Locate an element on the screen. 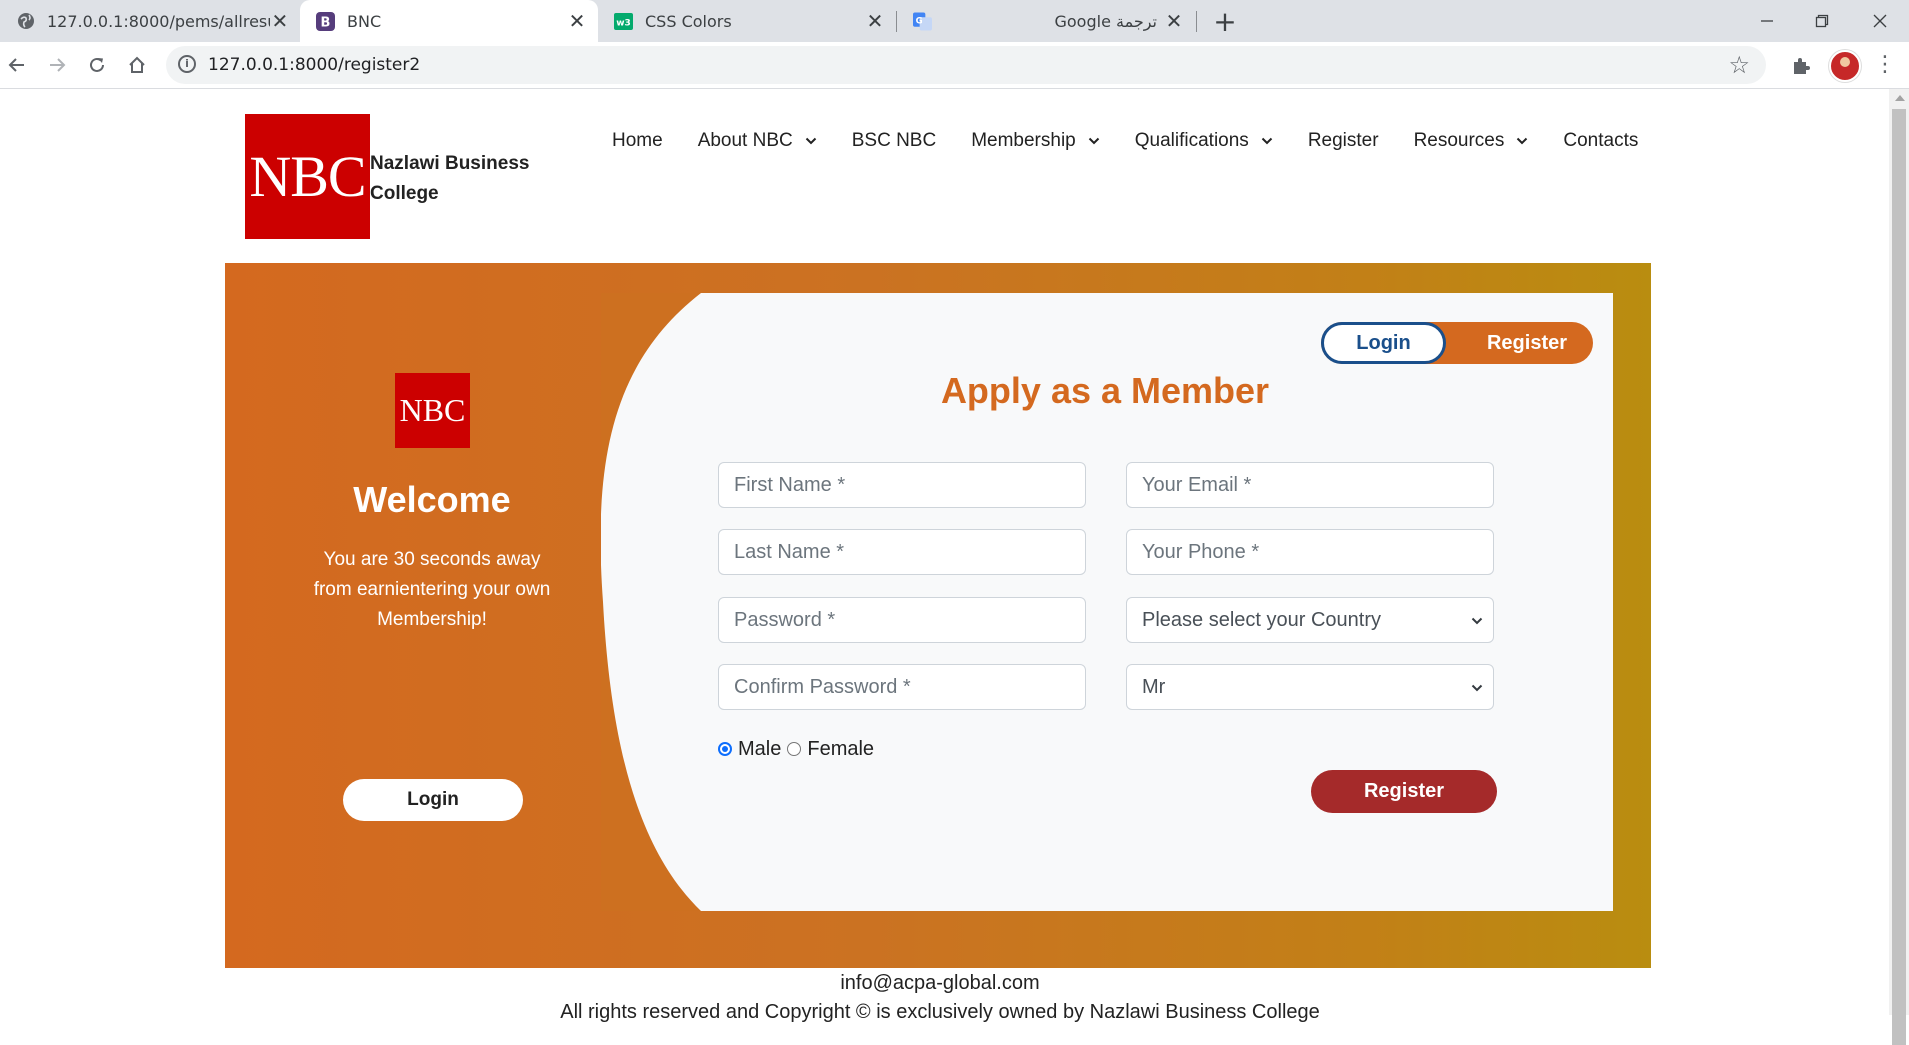 This screenshot has height=1045, width=1909. browser-tab: w3 CSS Colors ✕ is located at coordinates (747, 21).